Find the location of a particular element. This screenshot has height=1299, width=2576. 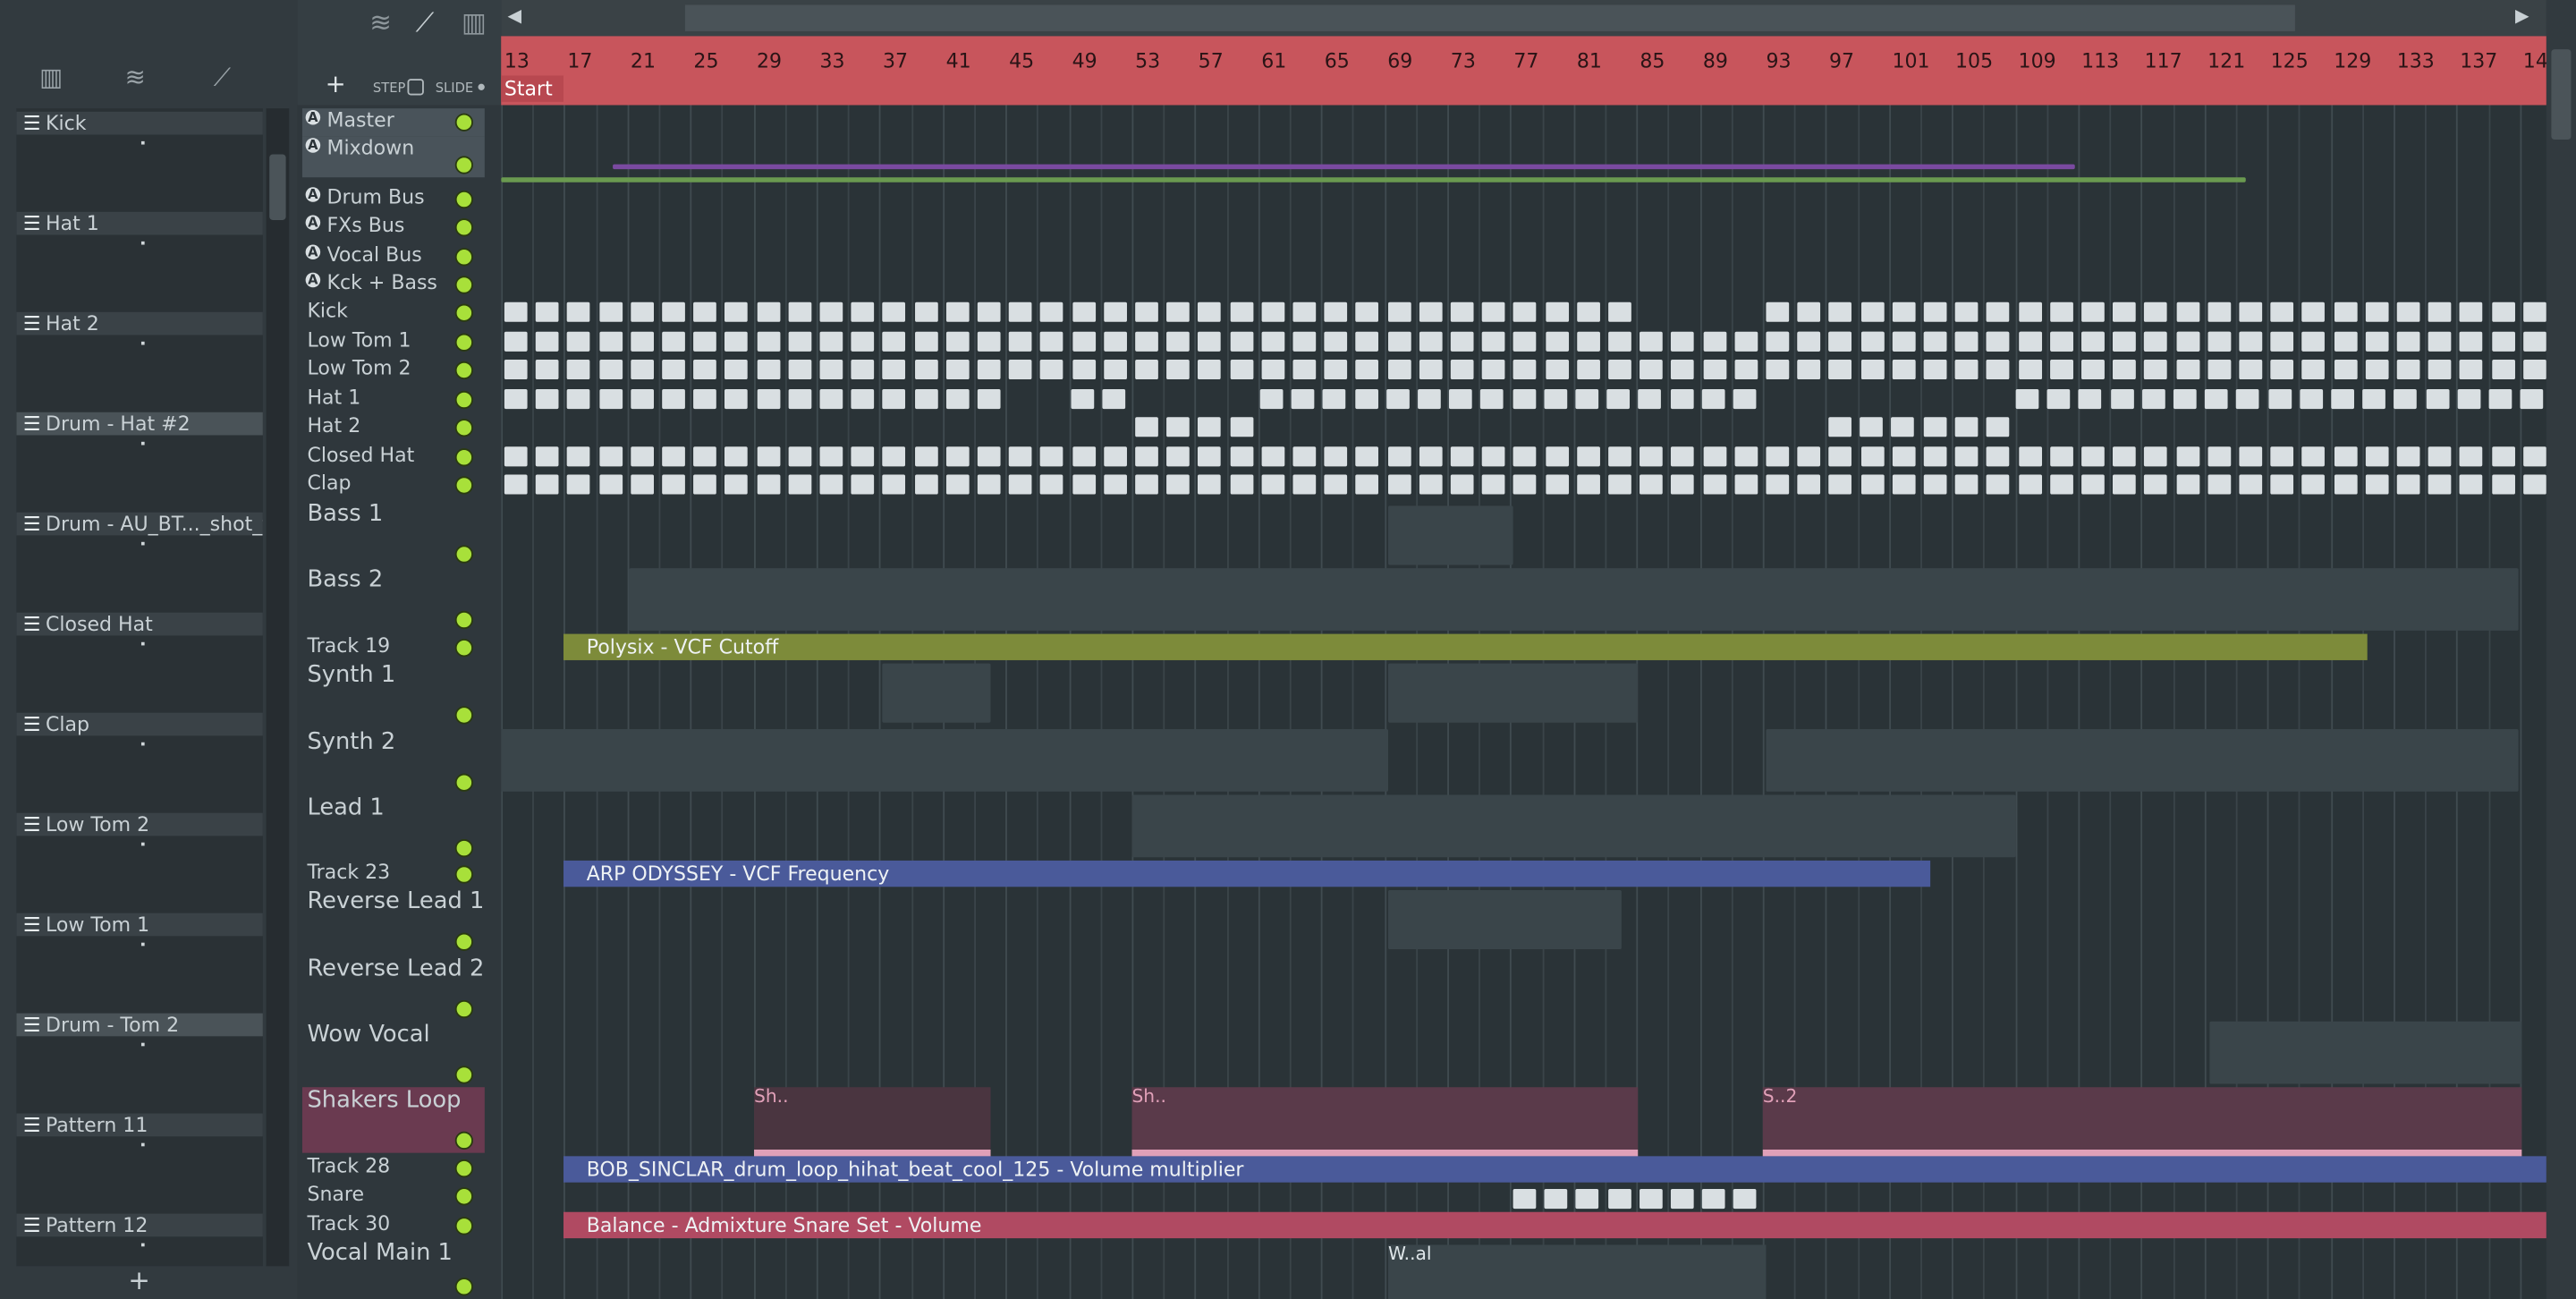

step-toggle is located at coordinates (415, 87).